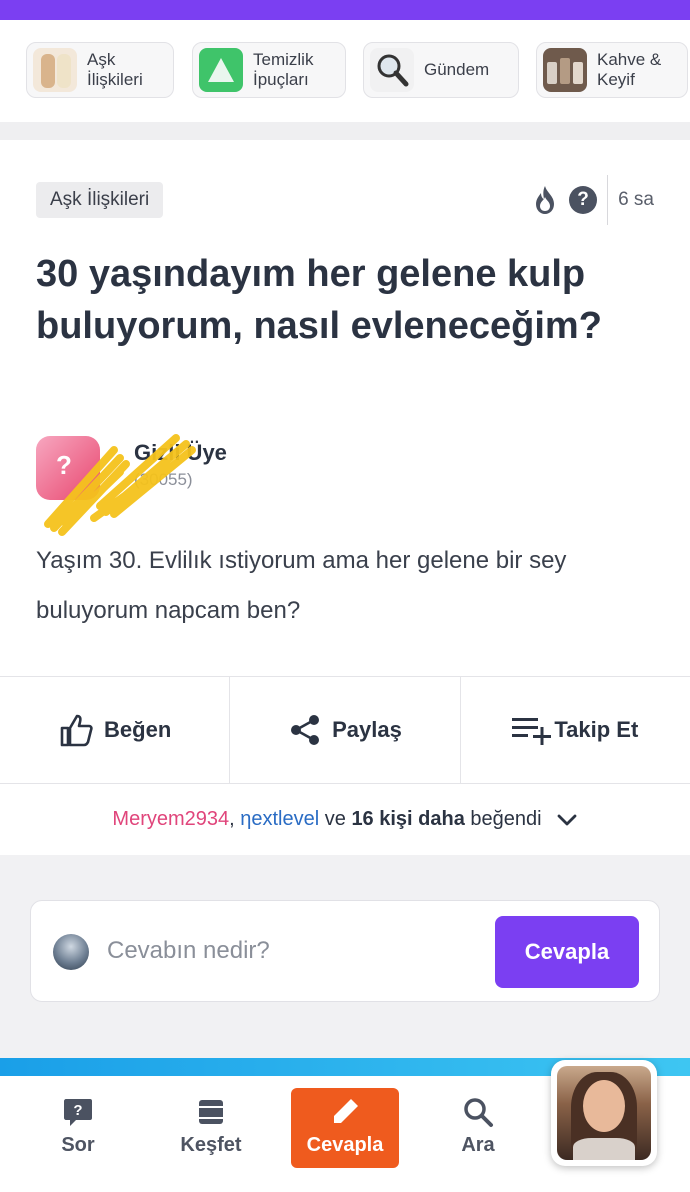 The image size is (690, 1192). I want to click on category-chip-kahve: Kahve & Keyif, so click(612, 70).